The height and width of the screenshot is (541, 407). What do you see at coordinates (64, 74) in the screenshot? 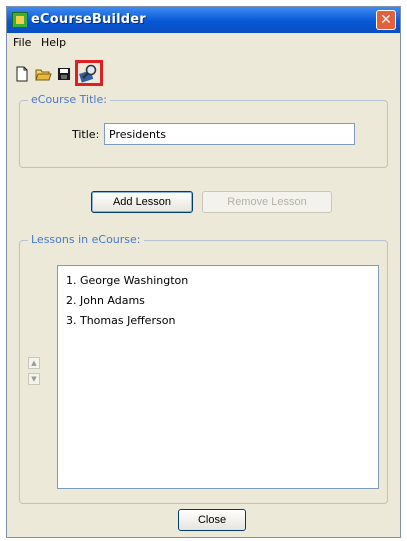
I see `save-icon` at bounding box center [64, 74].